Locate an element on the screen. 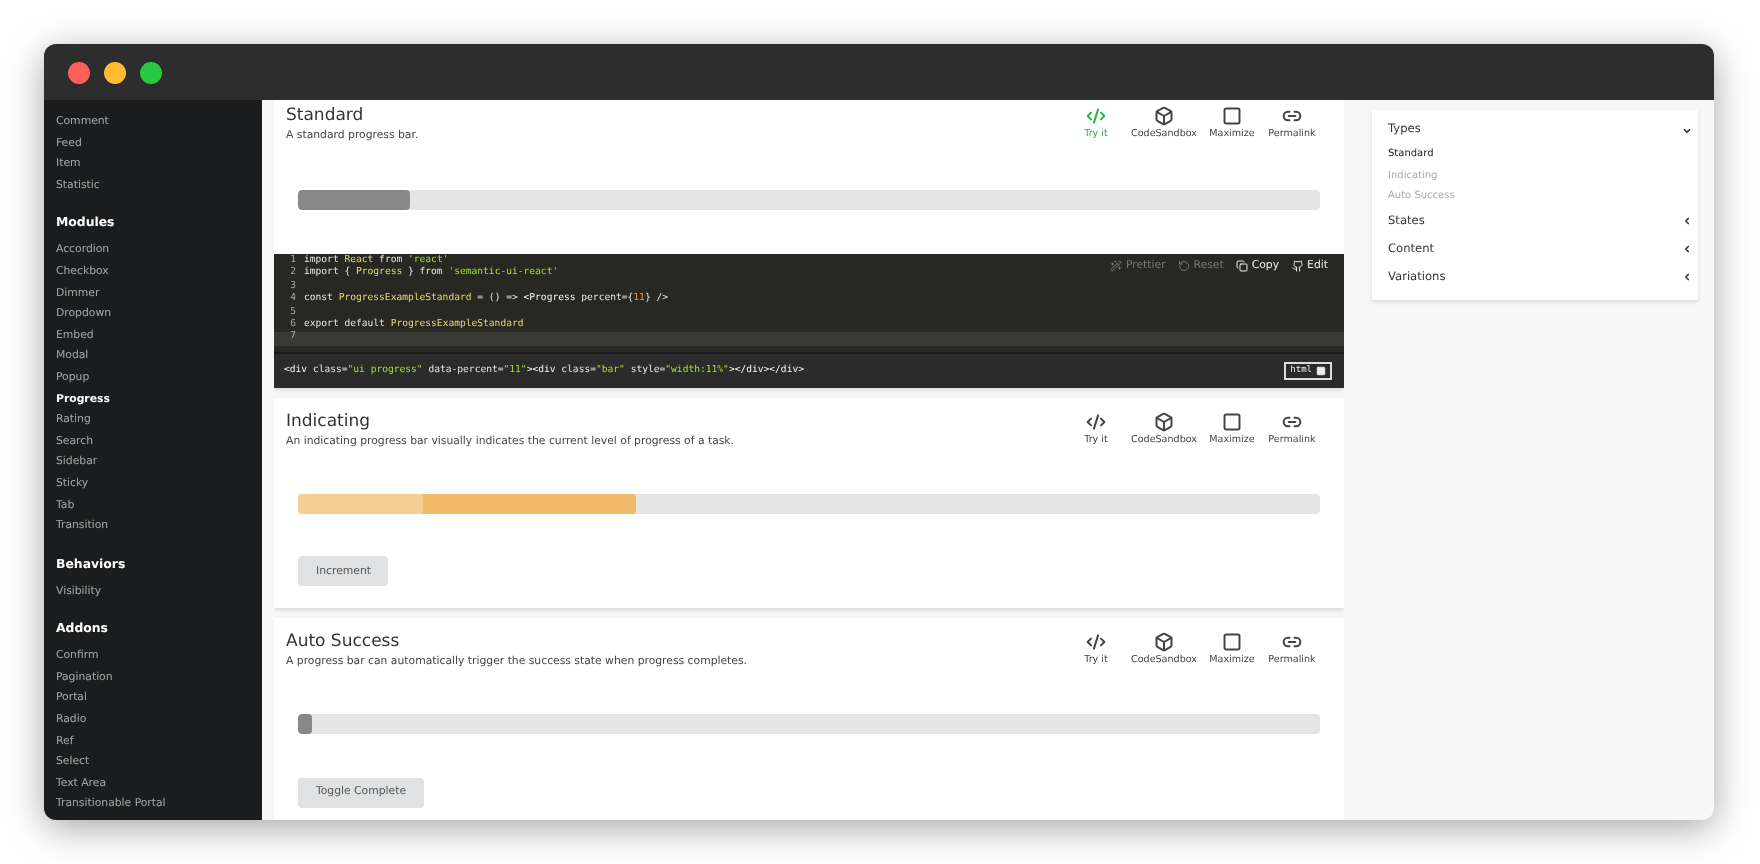 The height and width of the screenshot is (864, 1760). example-title: Standard is located at coordinates (326, 117).